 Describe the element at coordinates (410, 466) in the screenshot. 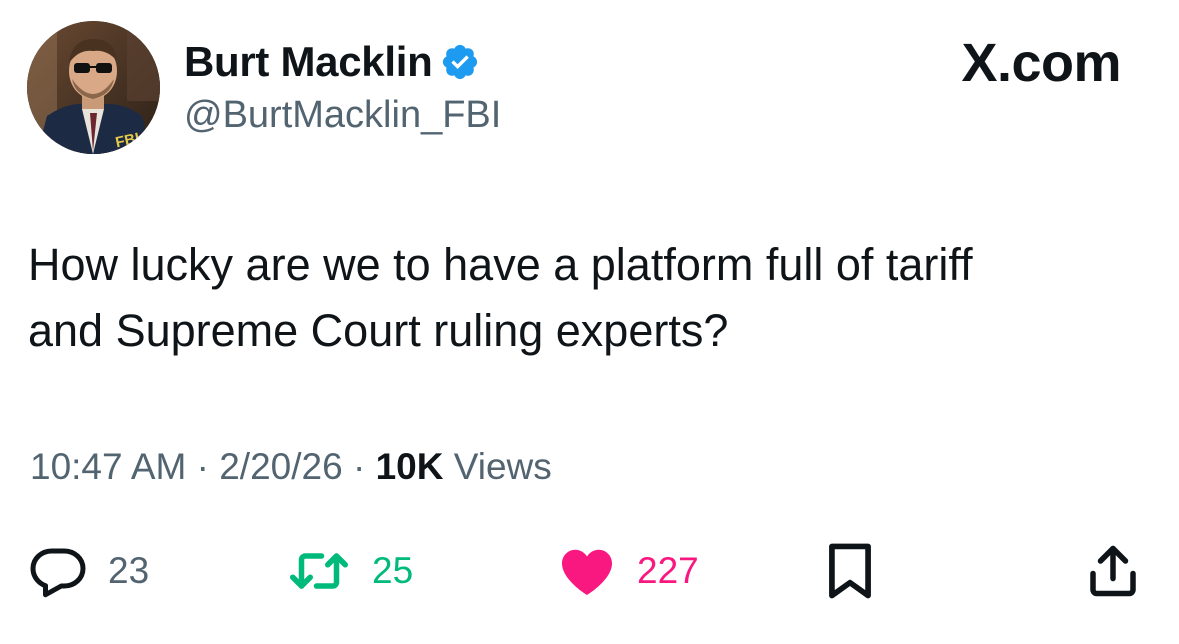

I see `views-count: 10K` at that location.